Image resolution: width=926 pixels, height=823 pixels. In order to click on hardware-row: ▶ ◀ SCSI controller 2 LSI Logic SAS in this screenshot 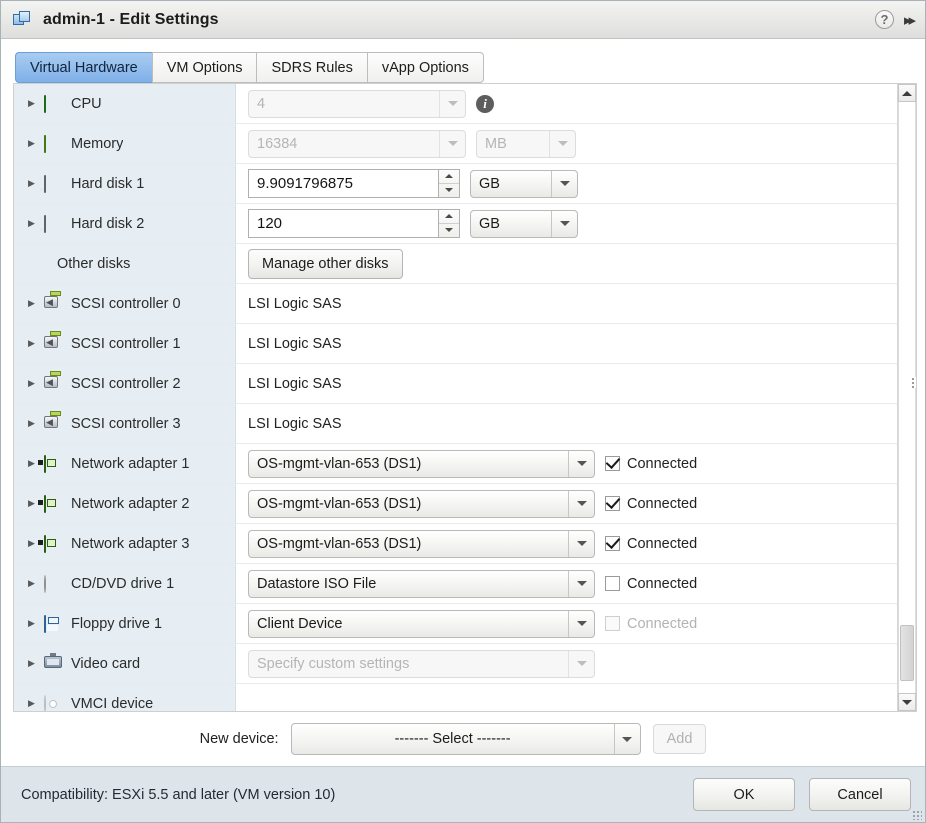, I will do `click(455, 384)`.